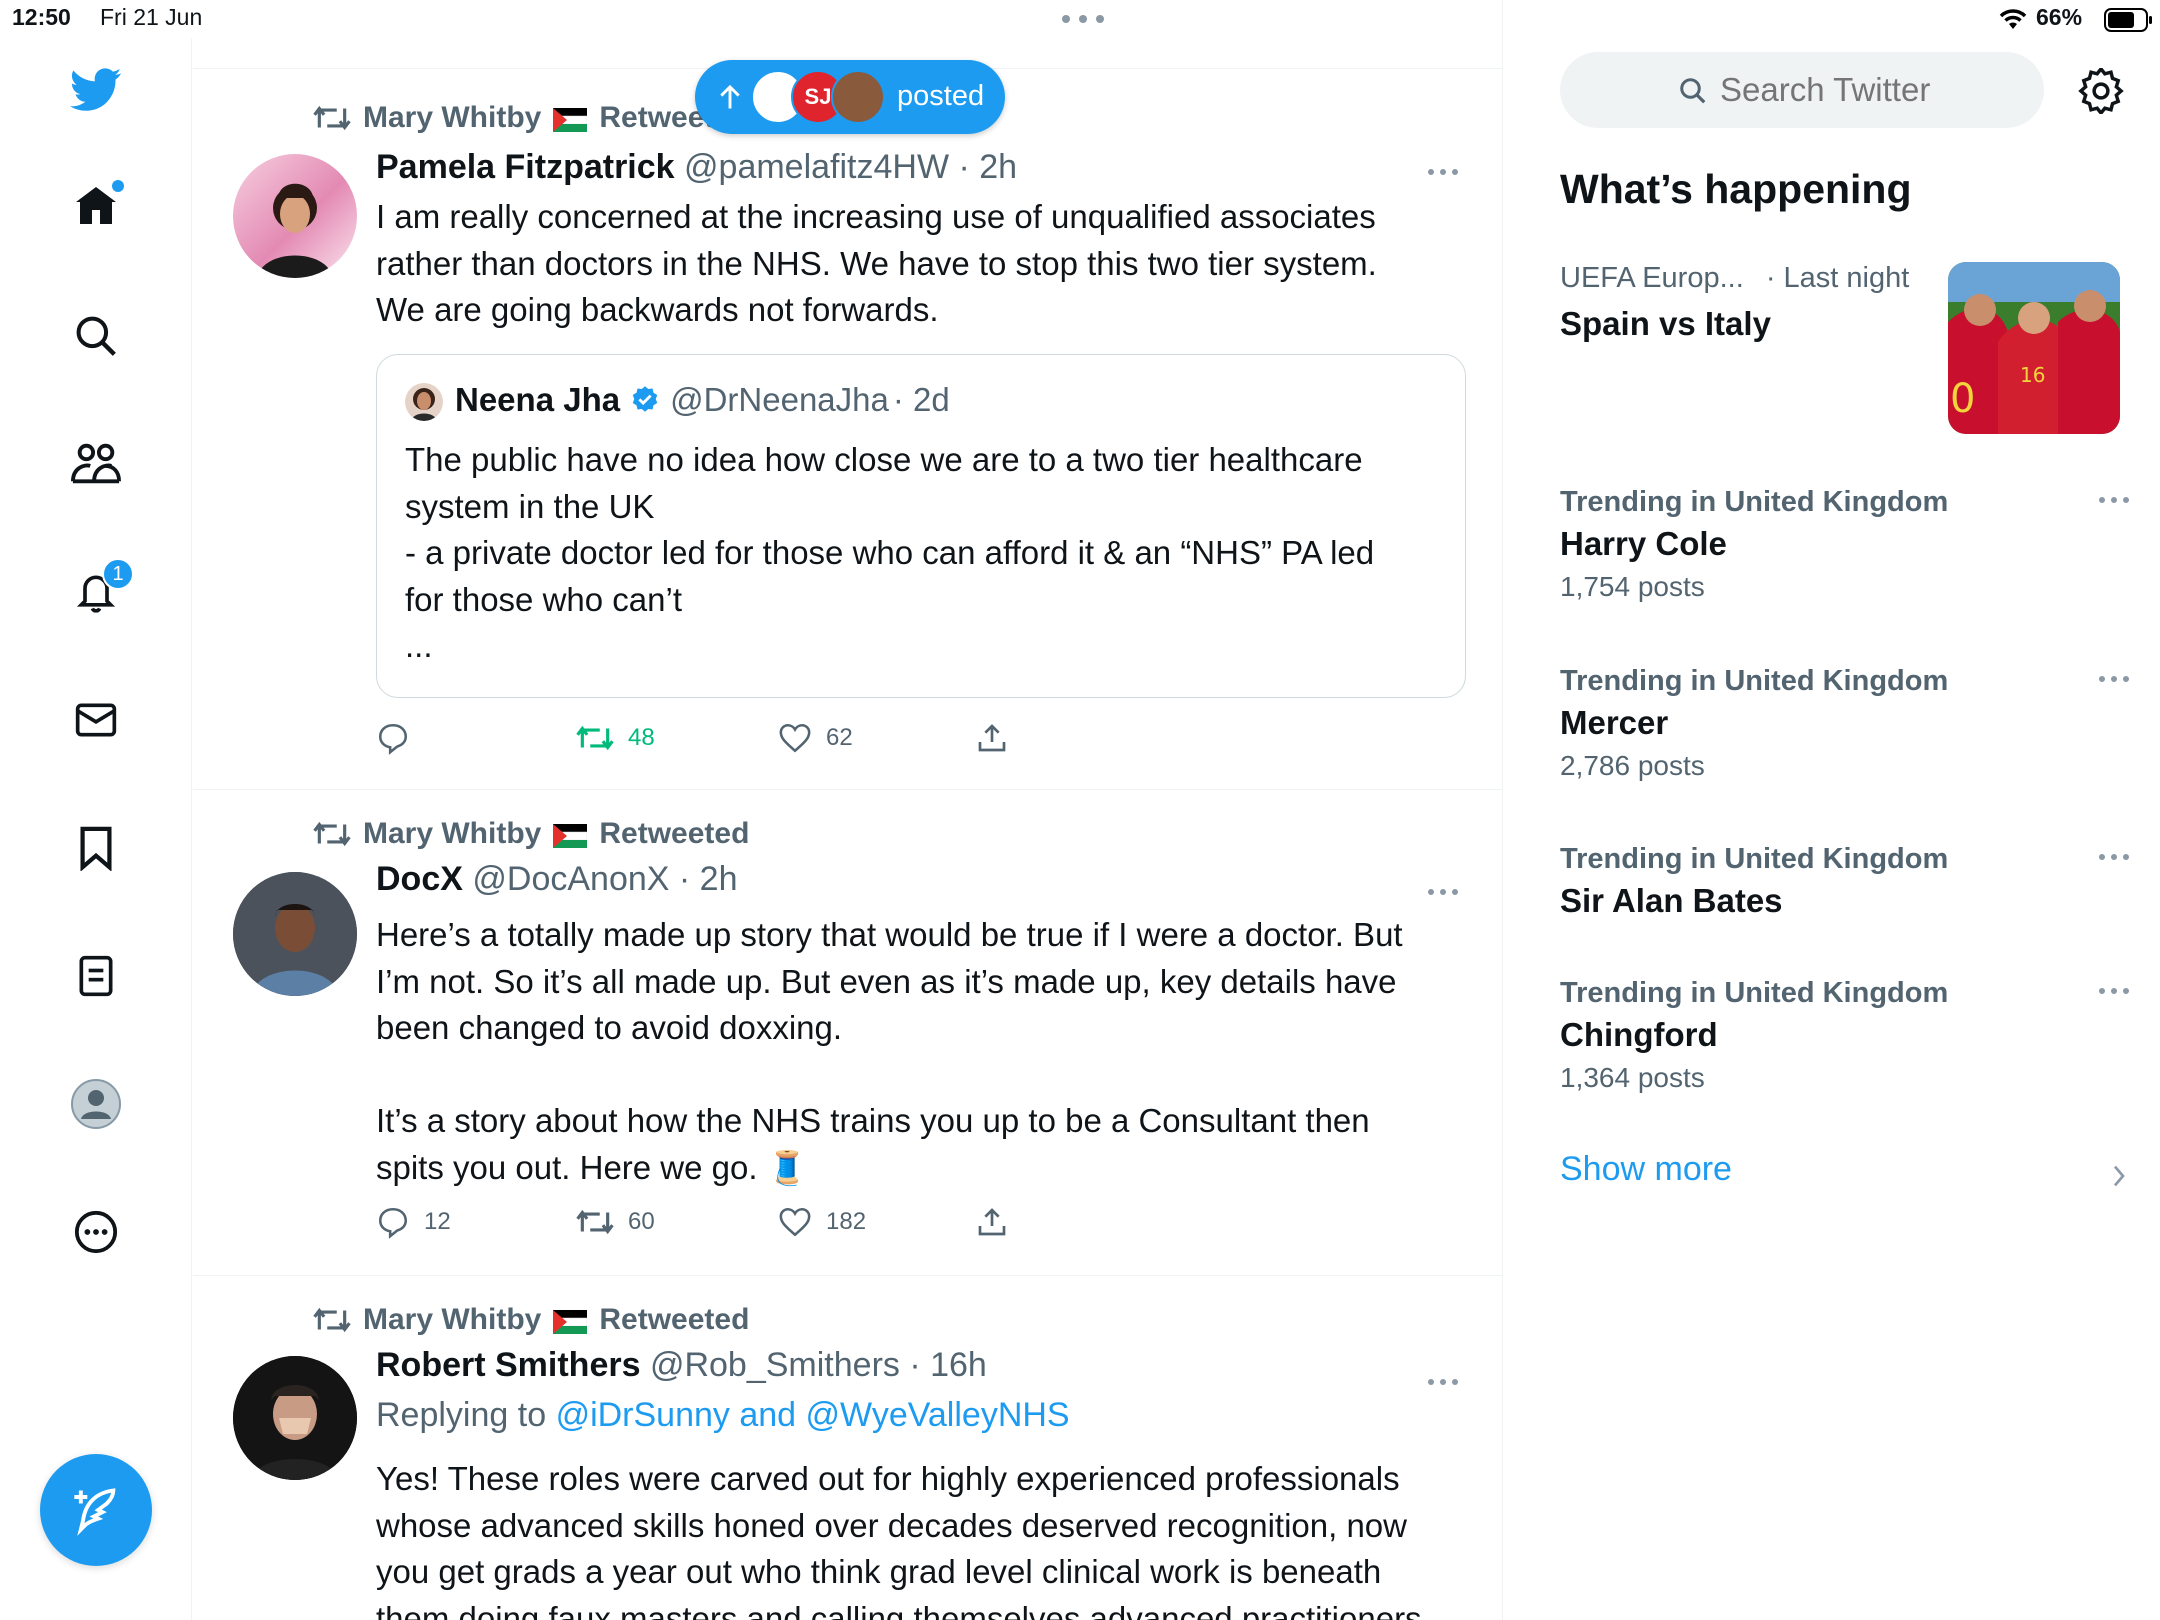  I want to click on replying-to-mentions: @iDrSunny and @WyeValleyNHS, so click(813, 1415).